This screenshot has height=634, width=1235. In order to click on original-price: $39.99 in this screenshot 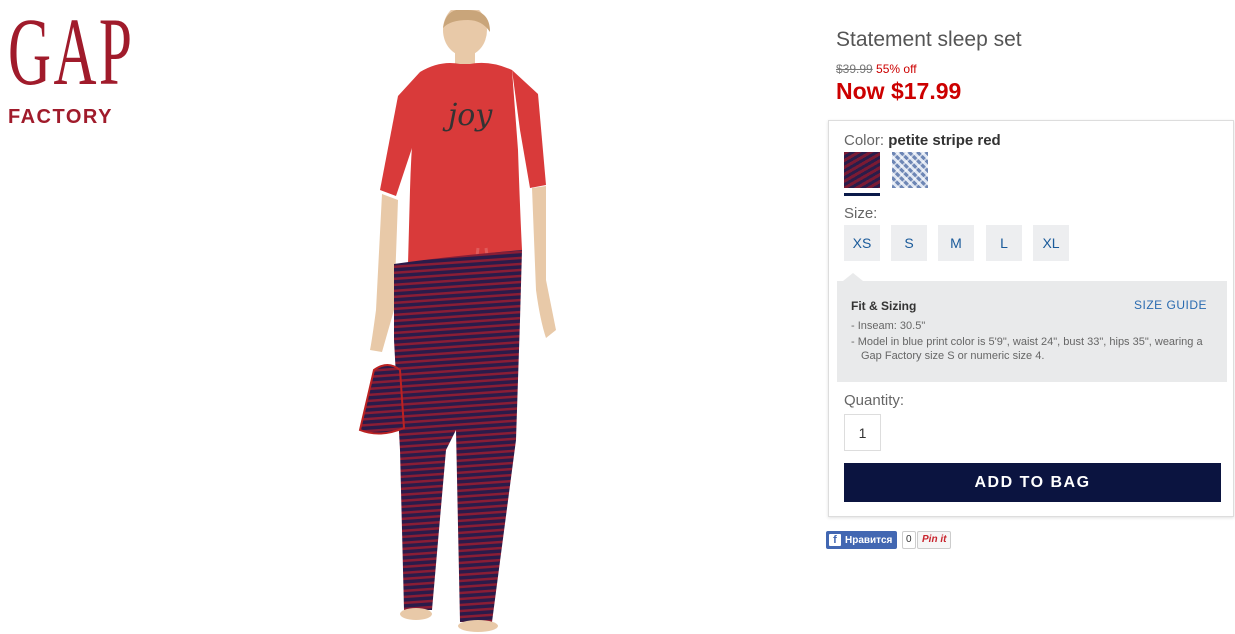, I will do `click(854, 69)`.